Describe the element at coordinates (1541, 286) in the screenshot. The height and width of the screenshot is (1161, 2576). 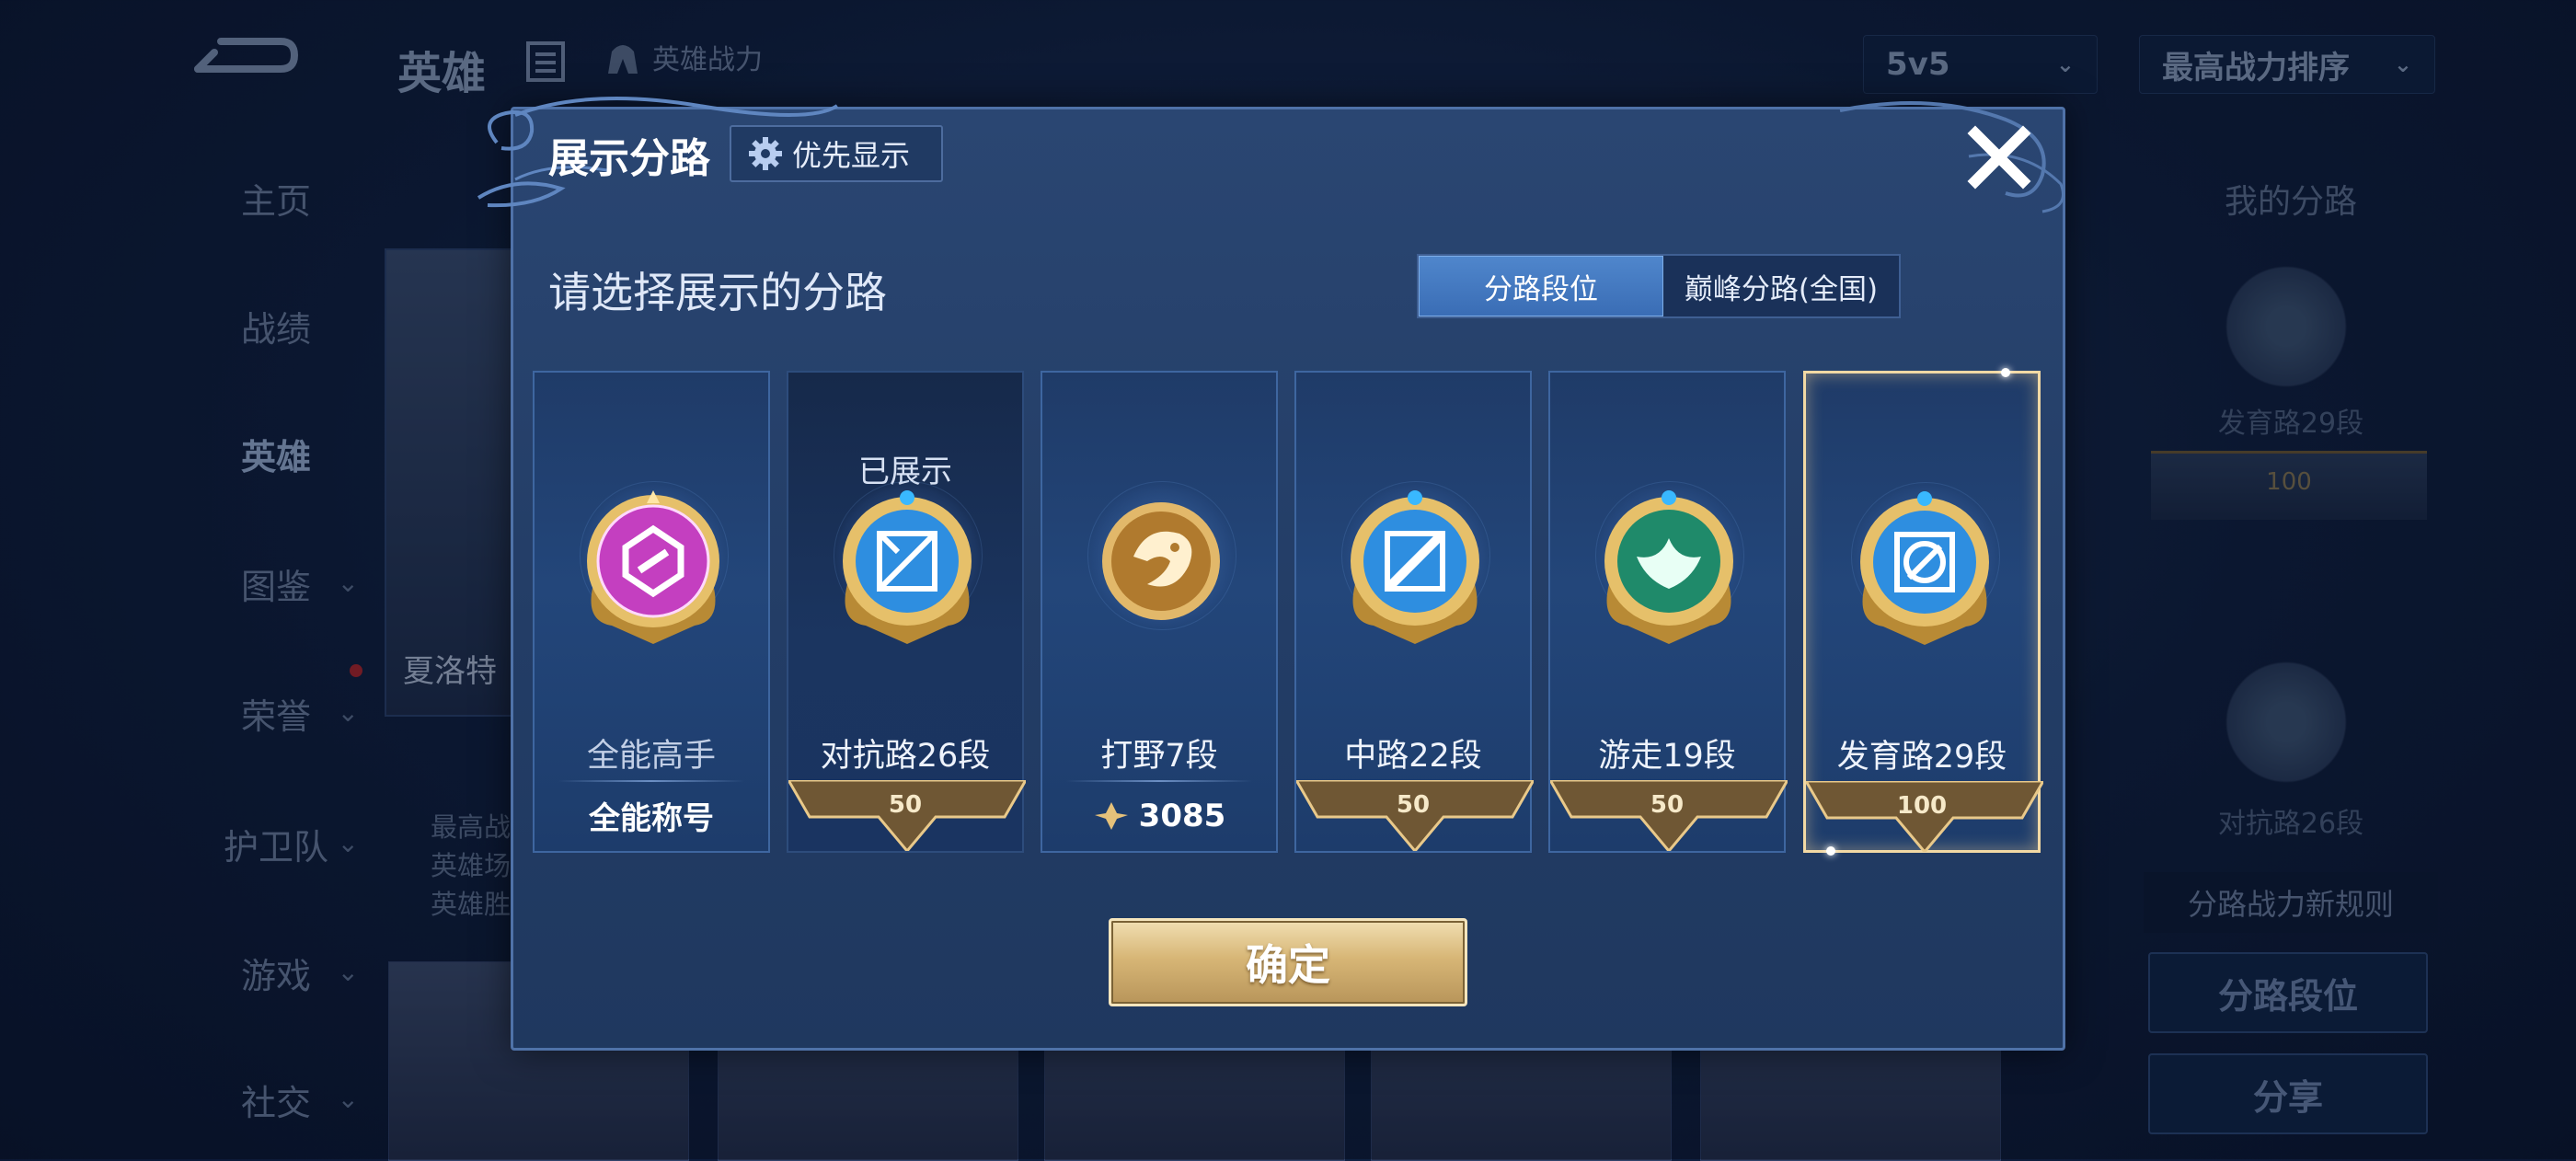
I see `tab-lane-rank: 分路段位` at that location.